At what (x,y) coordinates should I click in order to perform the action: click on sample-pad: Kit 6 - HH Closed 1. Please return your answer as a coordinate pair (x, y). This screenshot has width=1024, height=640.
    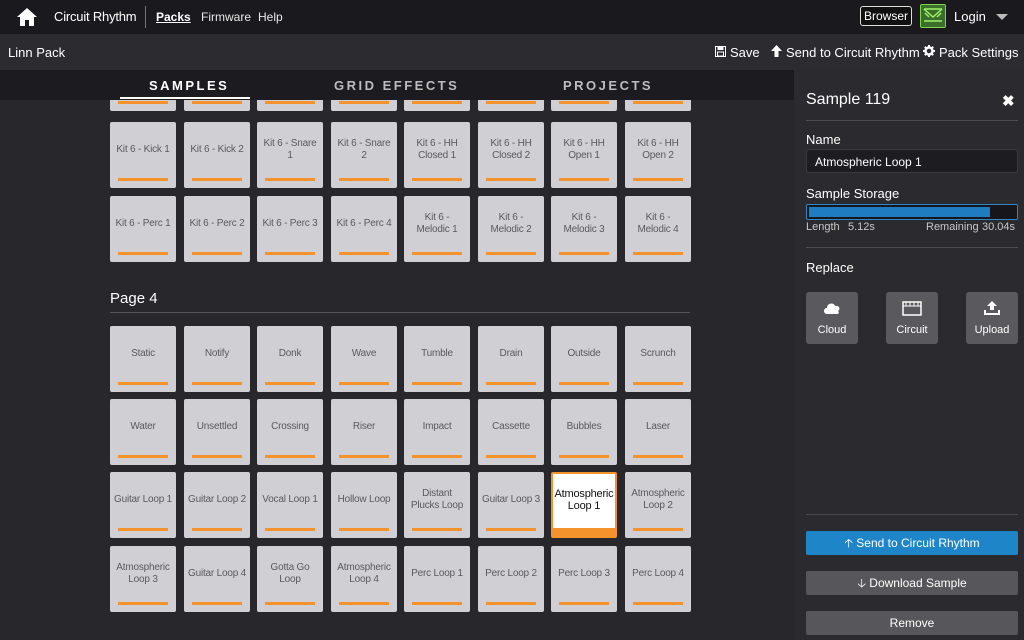
    Looking at the image, I should click on (437, 155).